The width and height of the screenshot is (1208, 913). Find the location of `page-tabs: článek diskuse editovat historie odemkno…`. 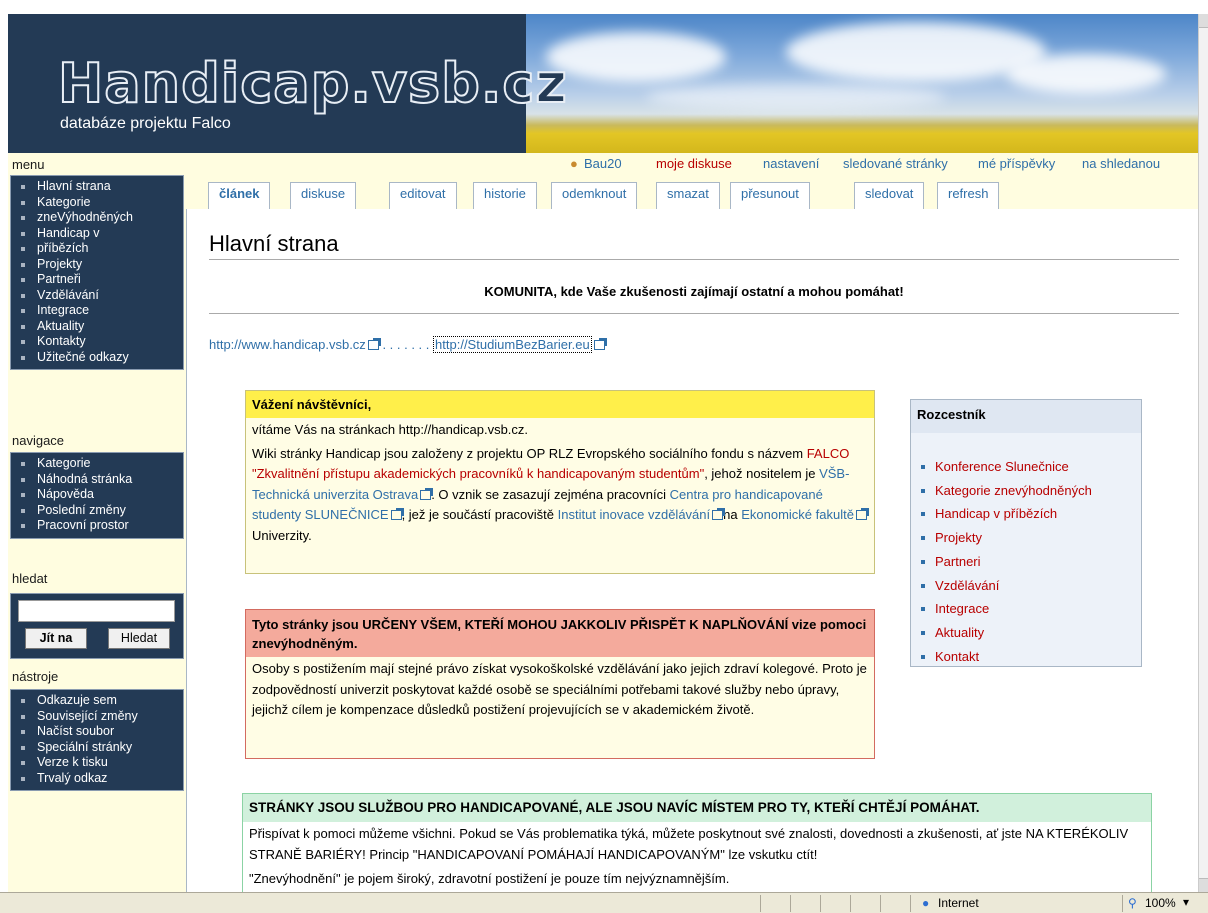

page-tabs: článek diskuse editovat historie odemkno… is located at coordinates (692, 192).